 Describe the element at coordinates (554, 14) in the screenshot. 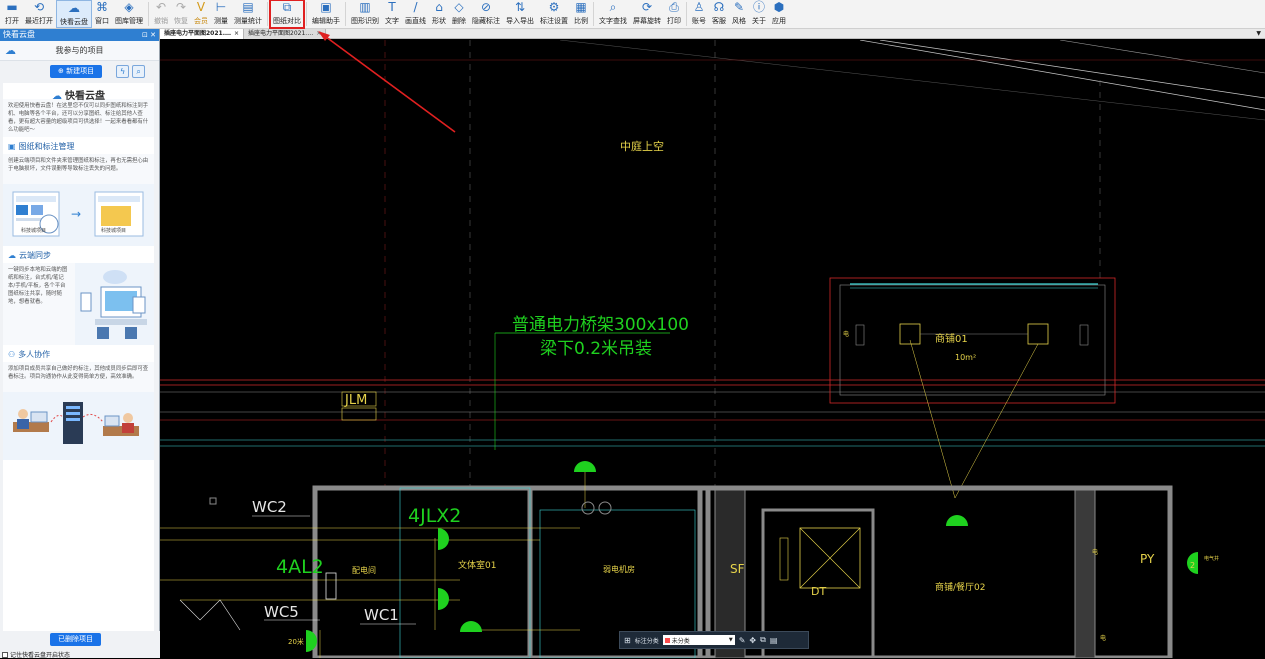

I see `toolbar-button-annotation-settings: ⚙ 标注设置` at that location.